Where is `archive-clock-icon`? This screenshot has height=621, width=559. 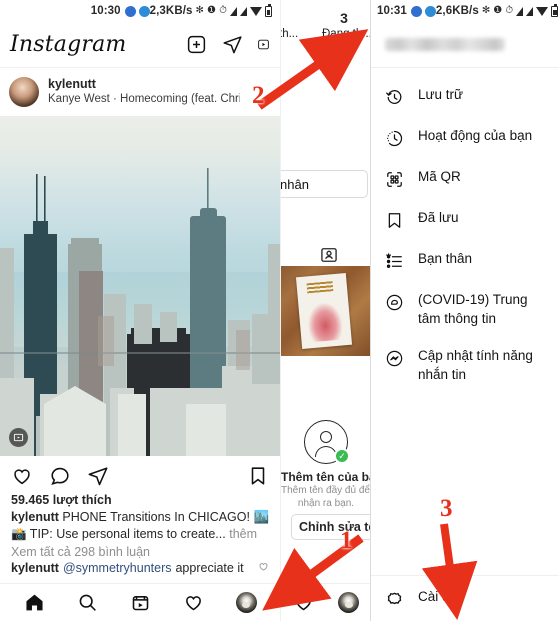
archive-clock-icon is located at coordinates (394, 97).